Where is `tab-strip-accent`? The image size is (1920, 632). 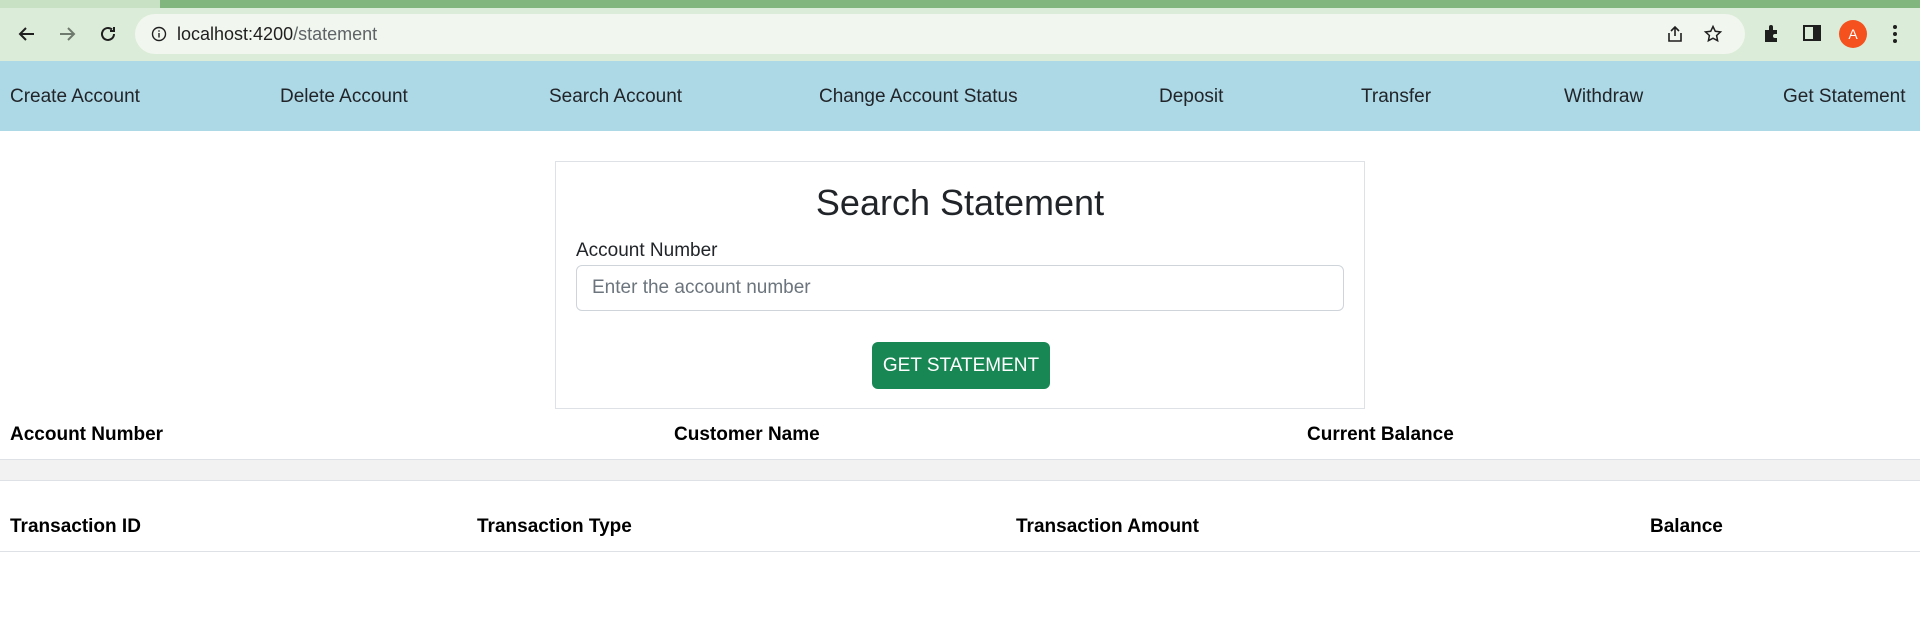
tab-strip-accent is located at coordinates (960, 4).